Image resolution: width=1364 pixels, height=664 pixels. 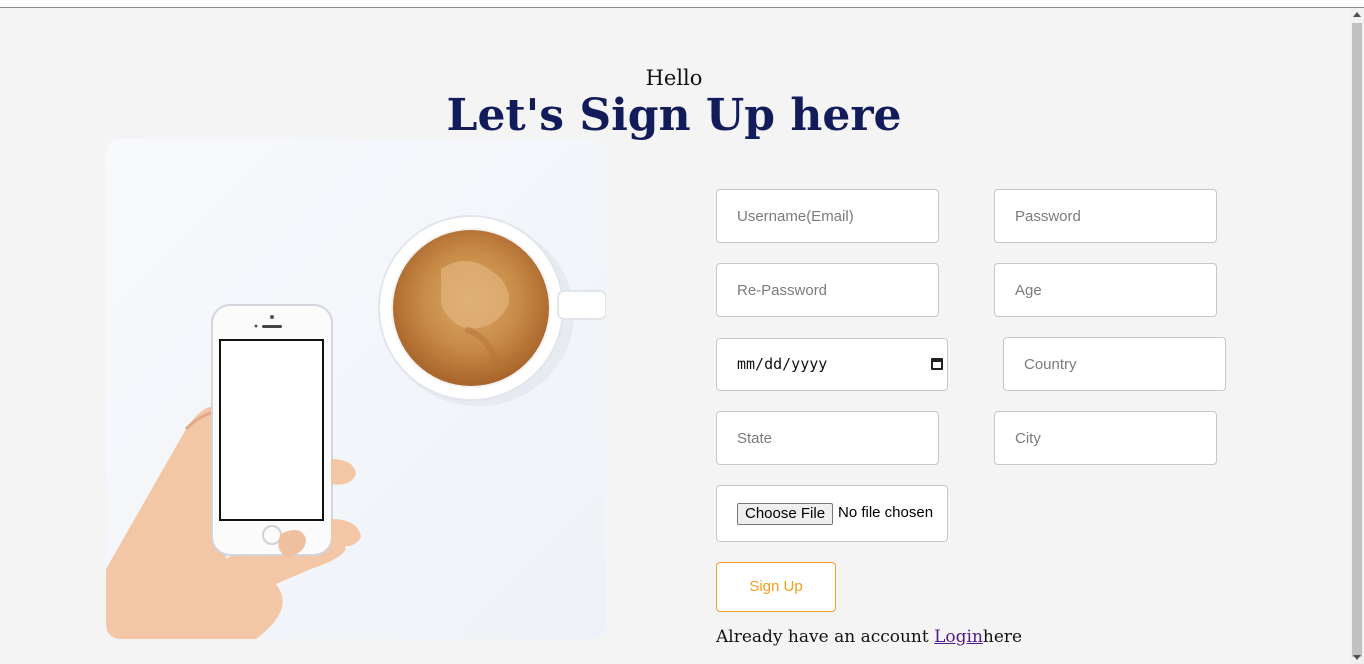 I want to click on age-input, so click(x=1105, y=290).